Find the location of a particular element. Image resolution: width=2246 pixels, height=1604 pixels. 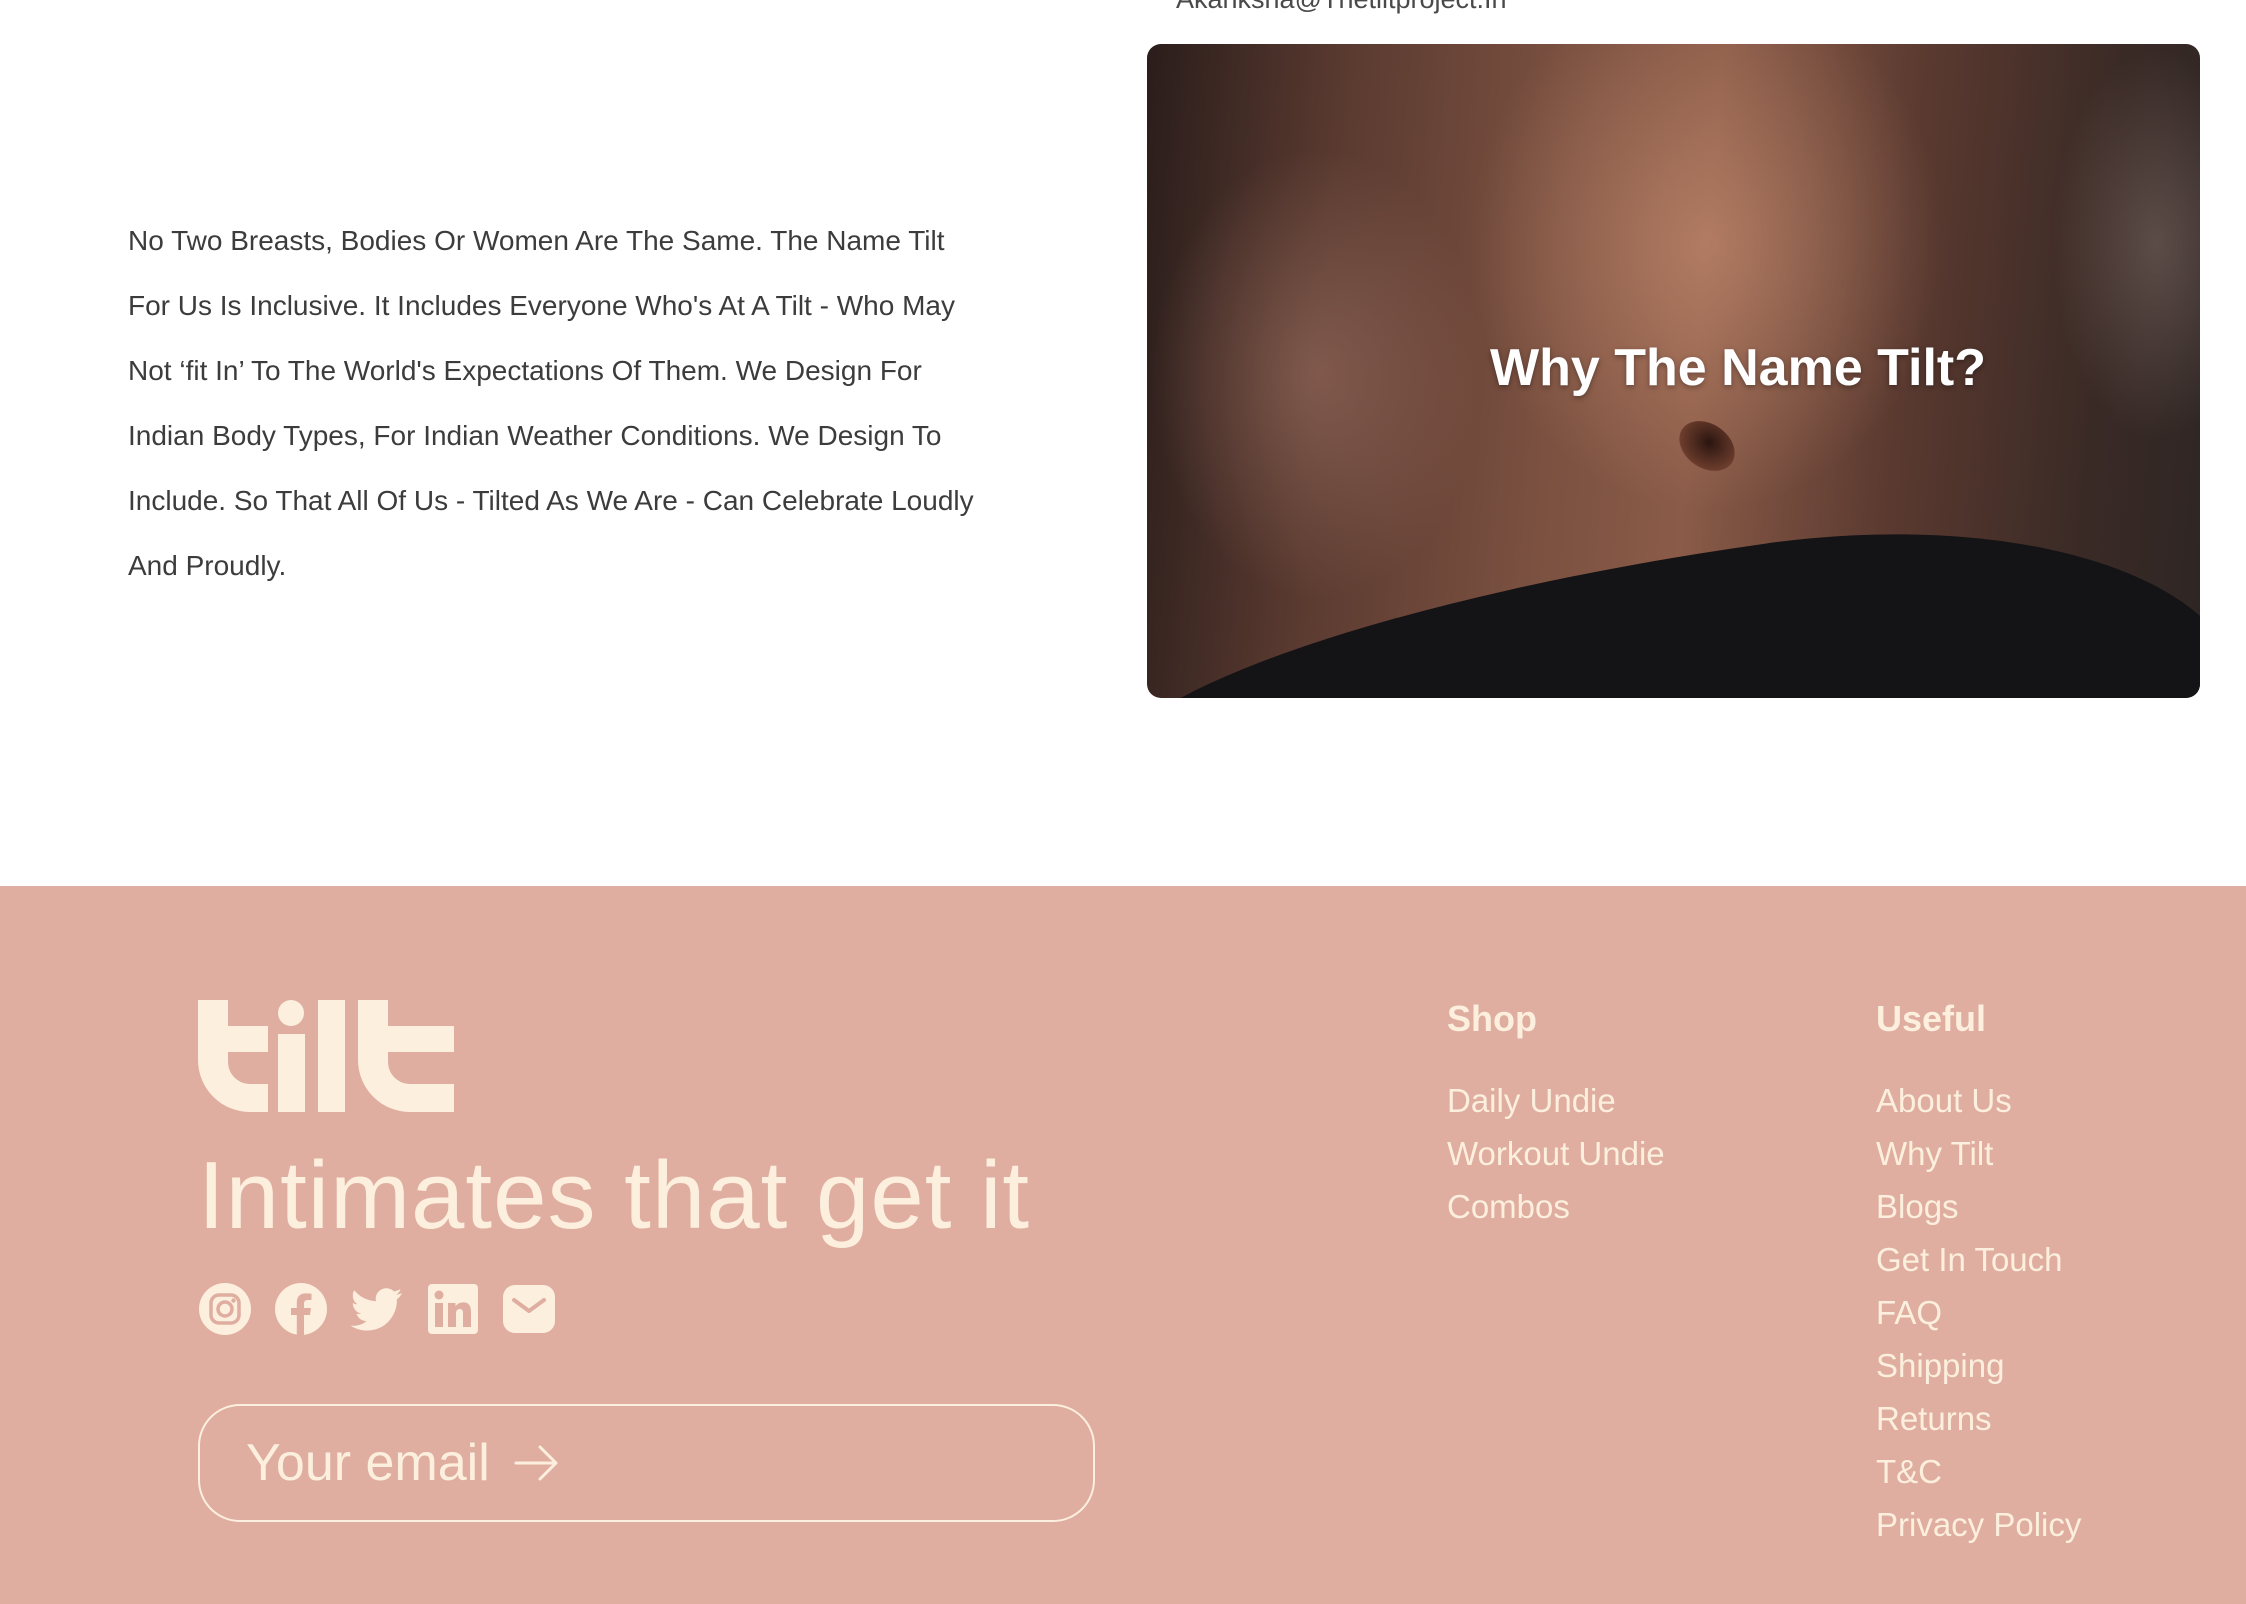

footer-link-tc: T&C is located at coordinates (1978, 1471).